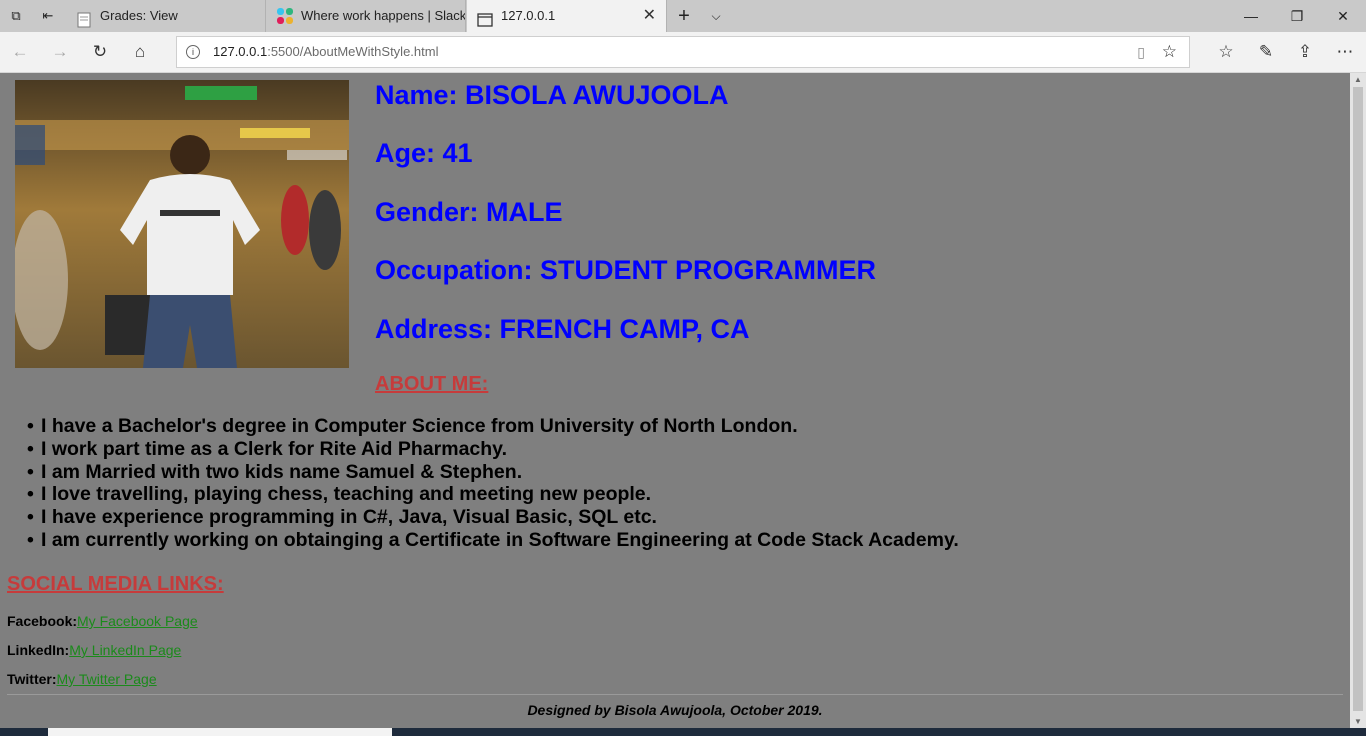 The height and width of the screenshot is (736, 1366). I want to click on linkedin-row: LinkedIn:My LinkedIn Page, so click(94, 650).